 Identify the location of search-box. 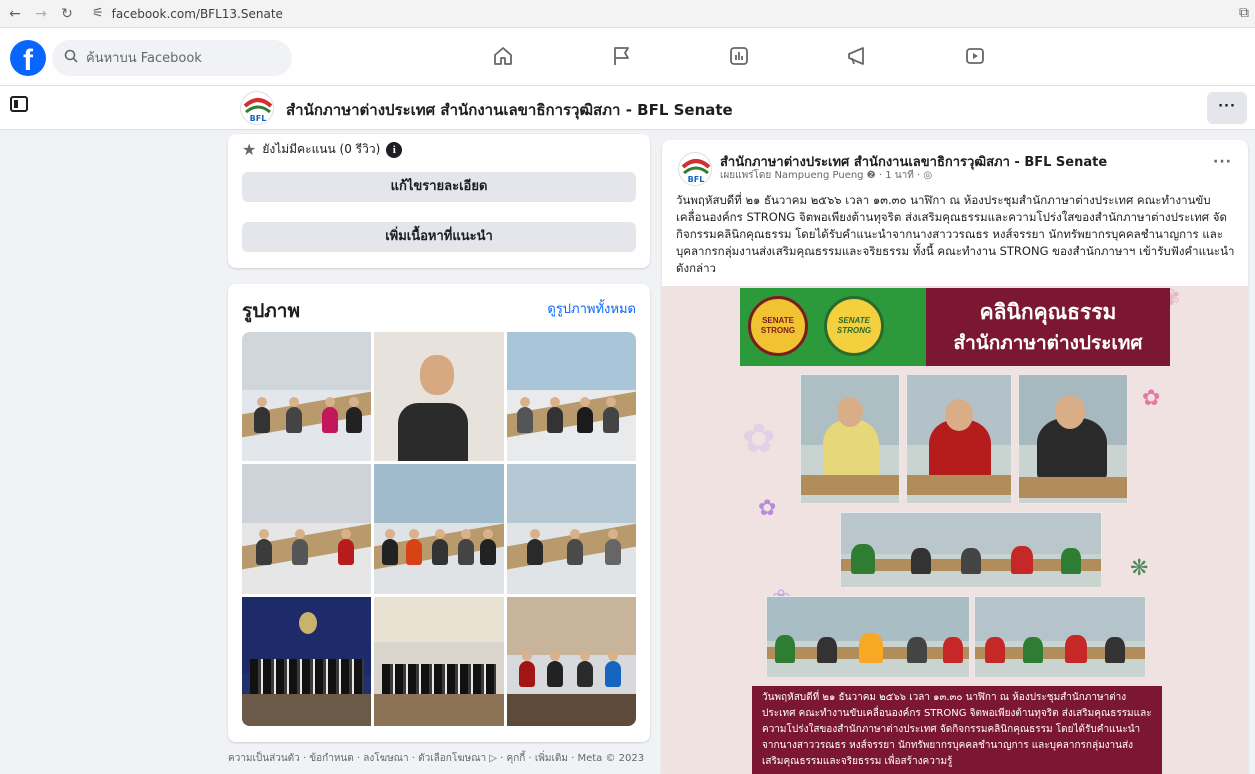
(172, 58).